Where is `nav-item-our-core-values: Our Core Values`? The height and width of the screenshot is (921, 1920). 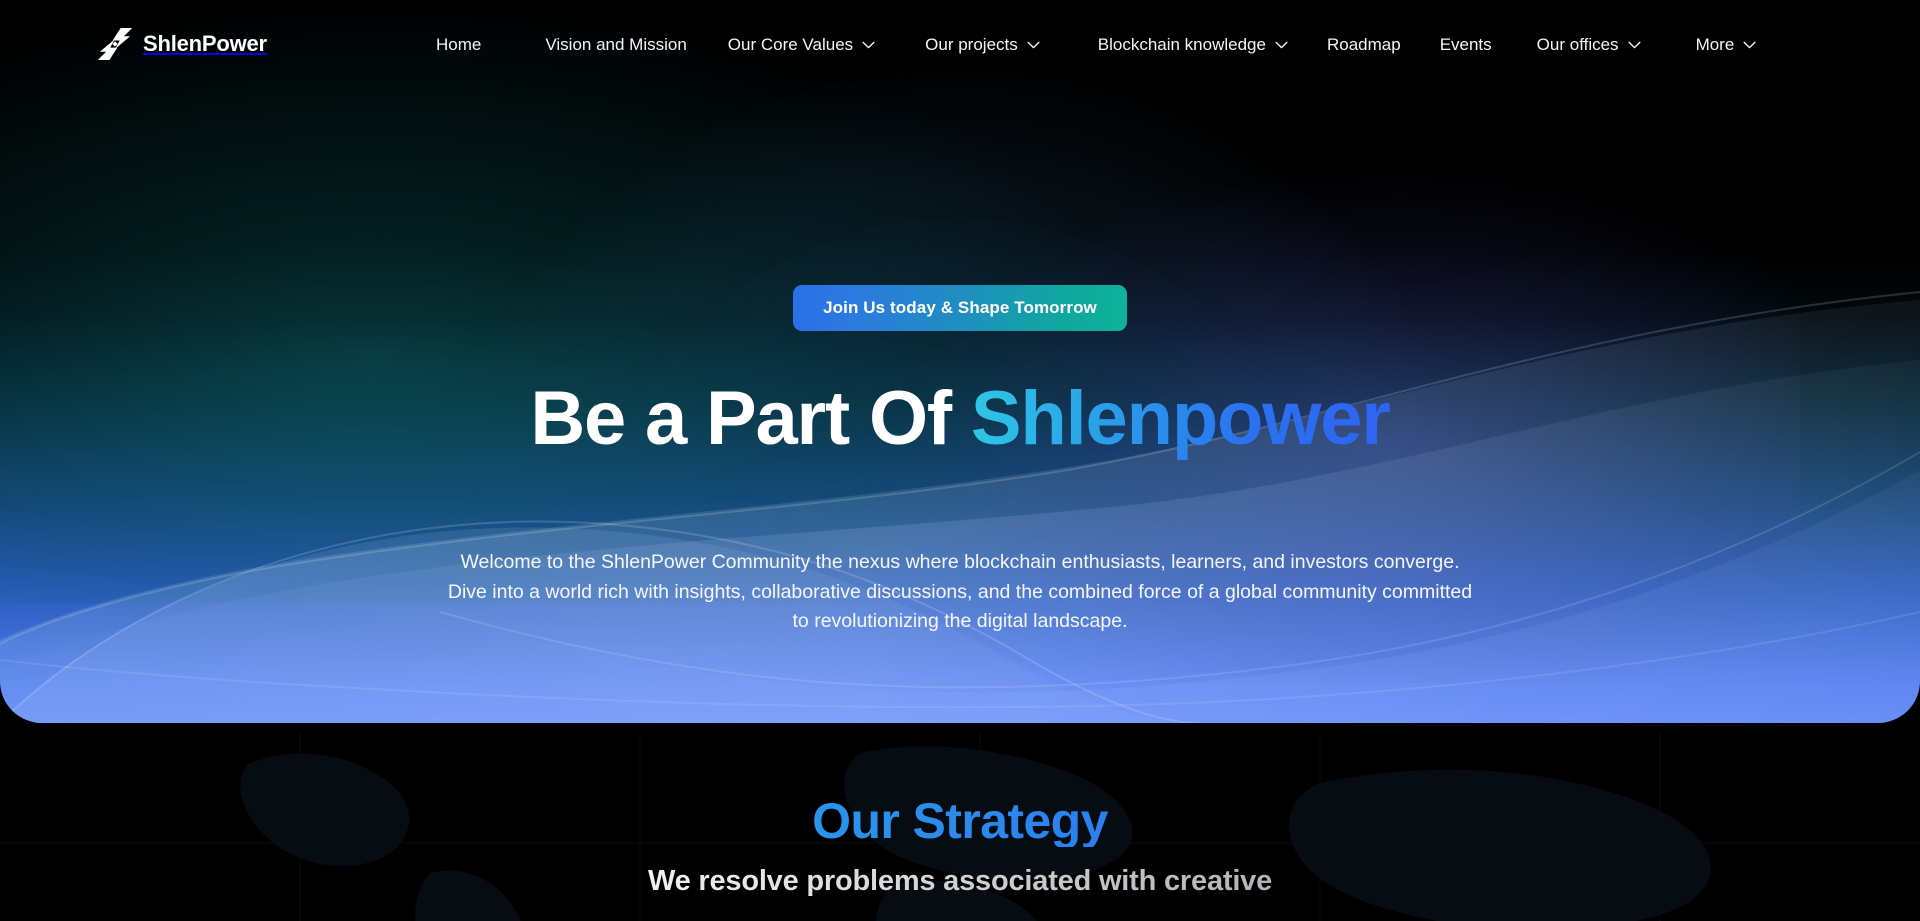
nav-item-our-core-values: Our Core Values is located at coordinates (801, 44).